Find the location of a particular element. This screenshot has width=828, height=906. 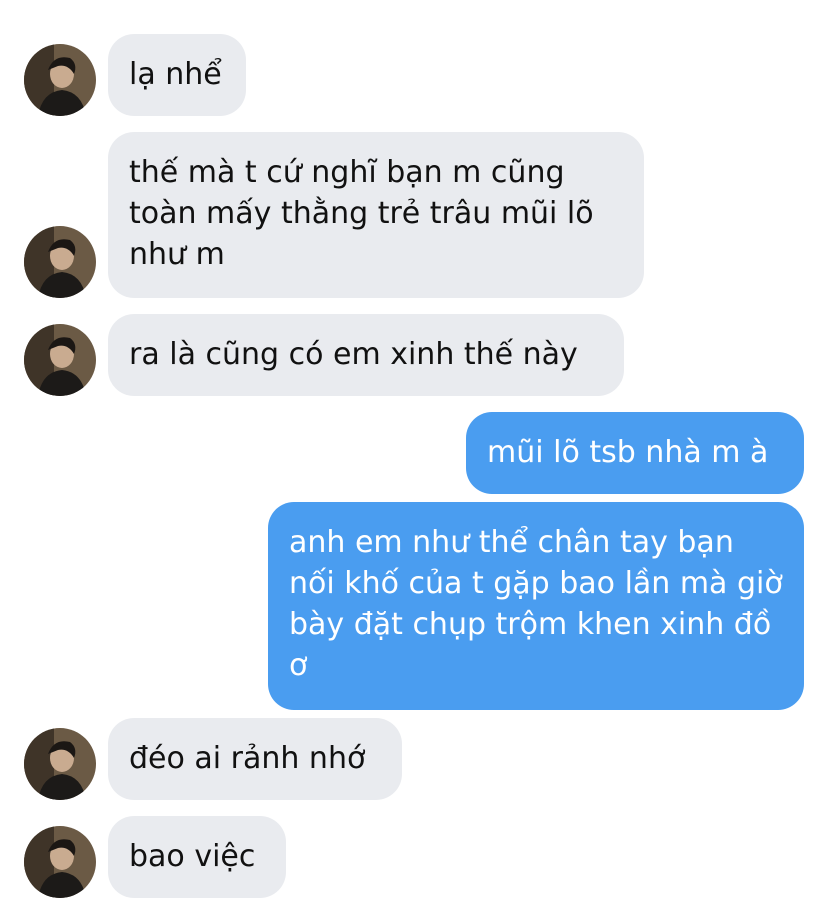

incoming-message: bao việc is located at coordinates (197, 857).